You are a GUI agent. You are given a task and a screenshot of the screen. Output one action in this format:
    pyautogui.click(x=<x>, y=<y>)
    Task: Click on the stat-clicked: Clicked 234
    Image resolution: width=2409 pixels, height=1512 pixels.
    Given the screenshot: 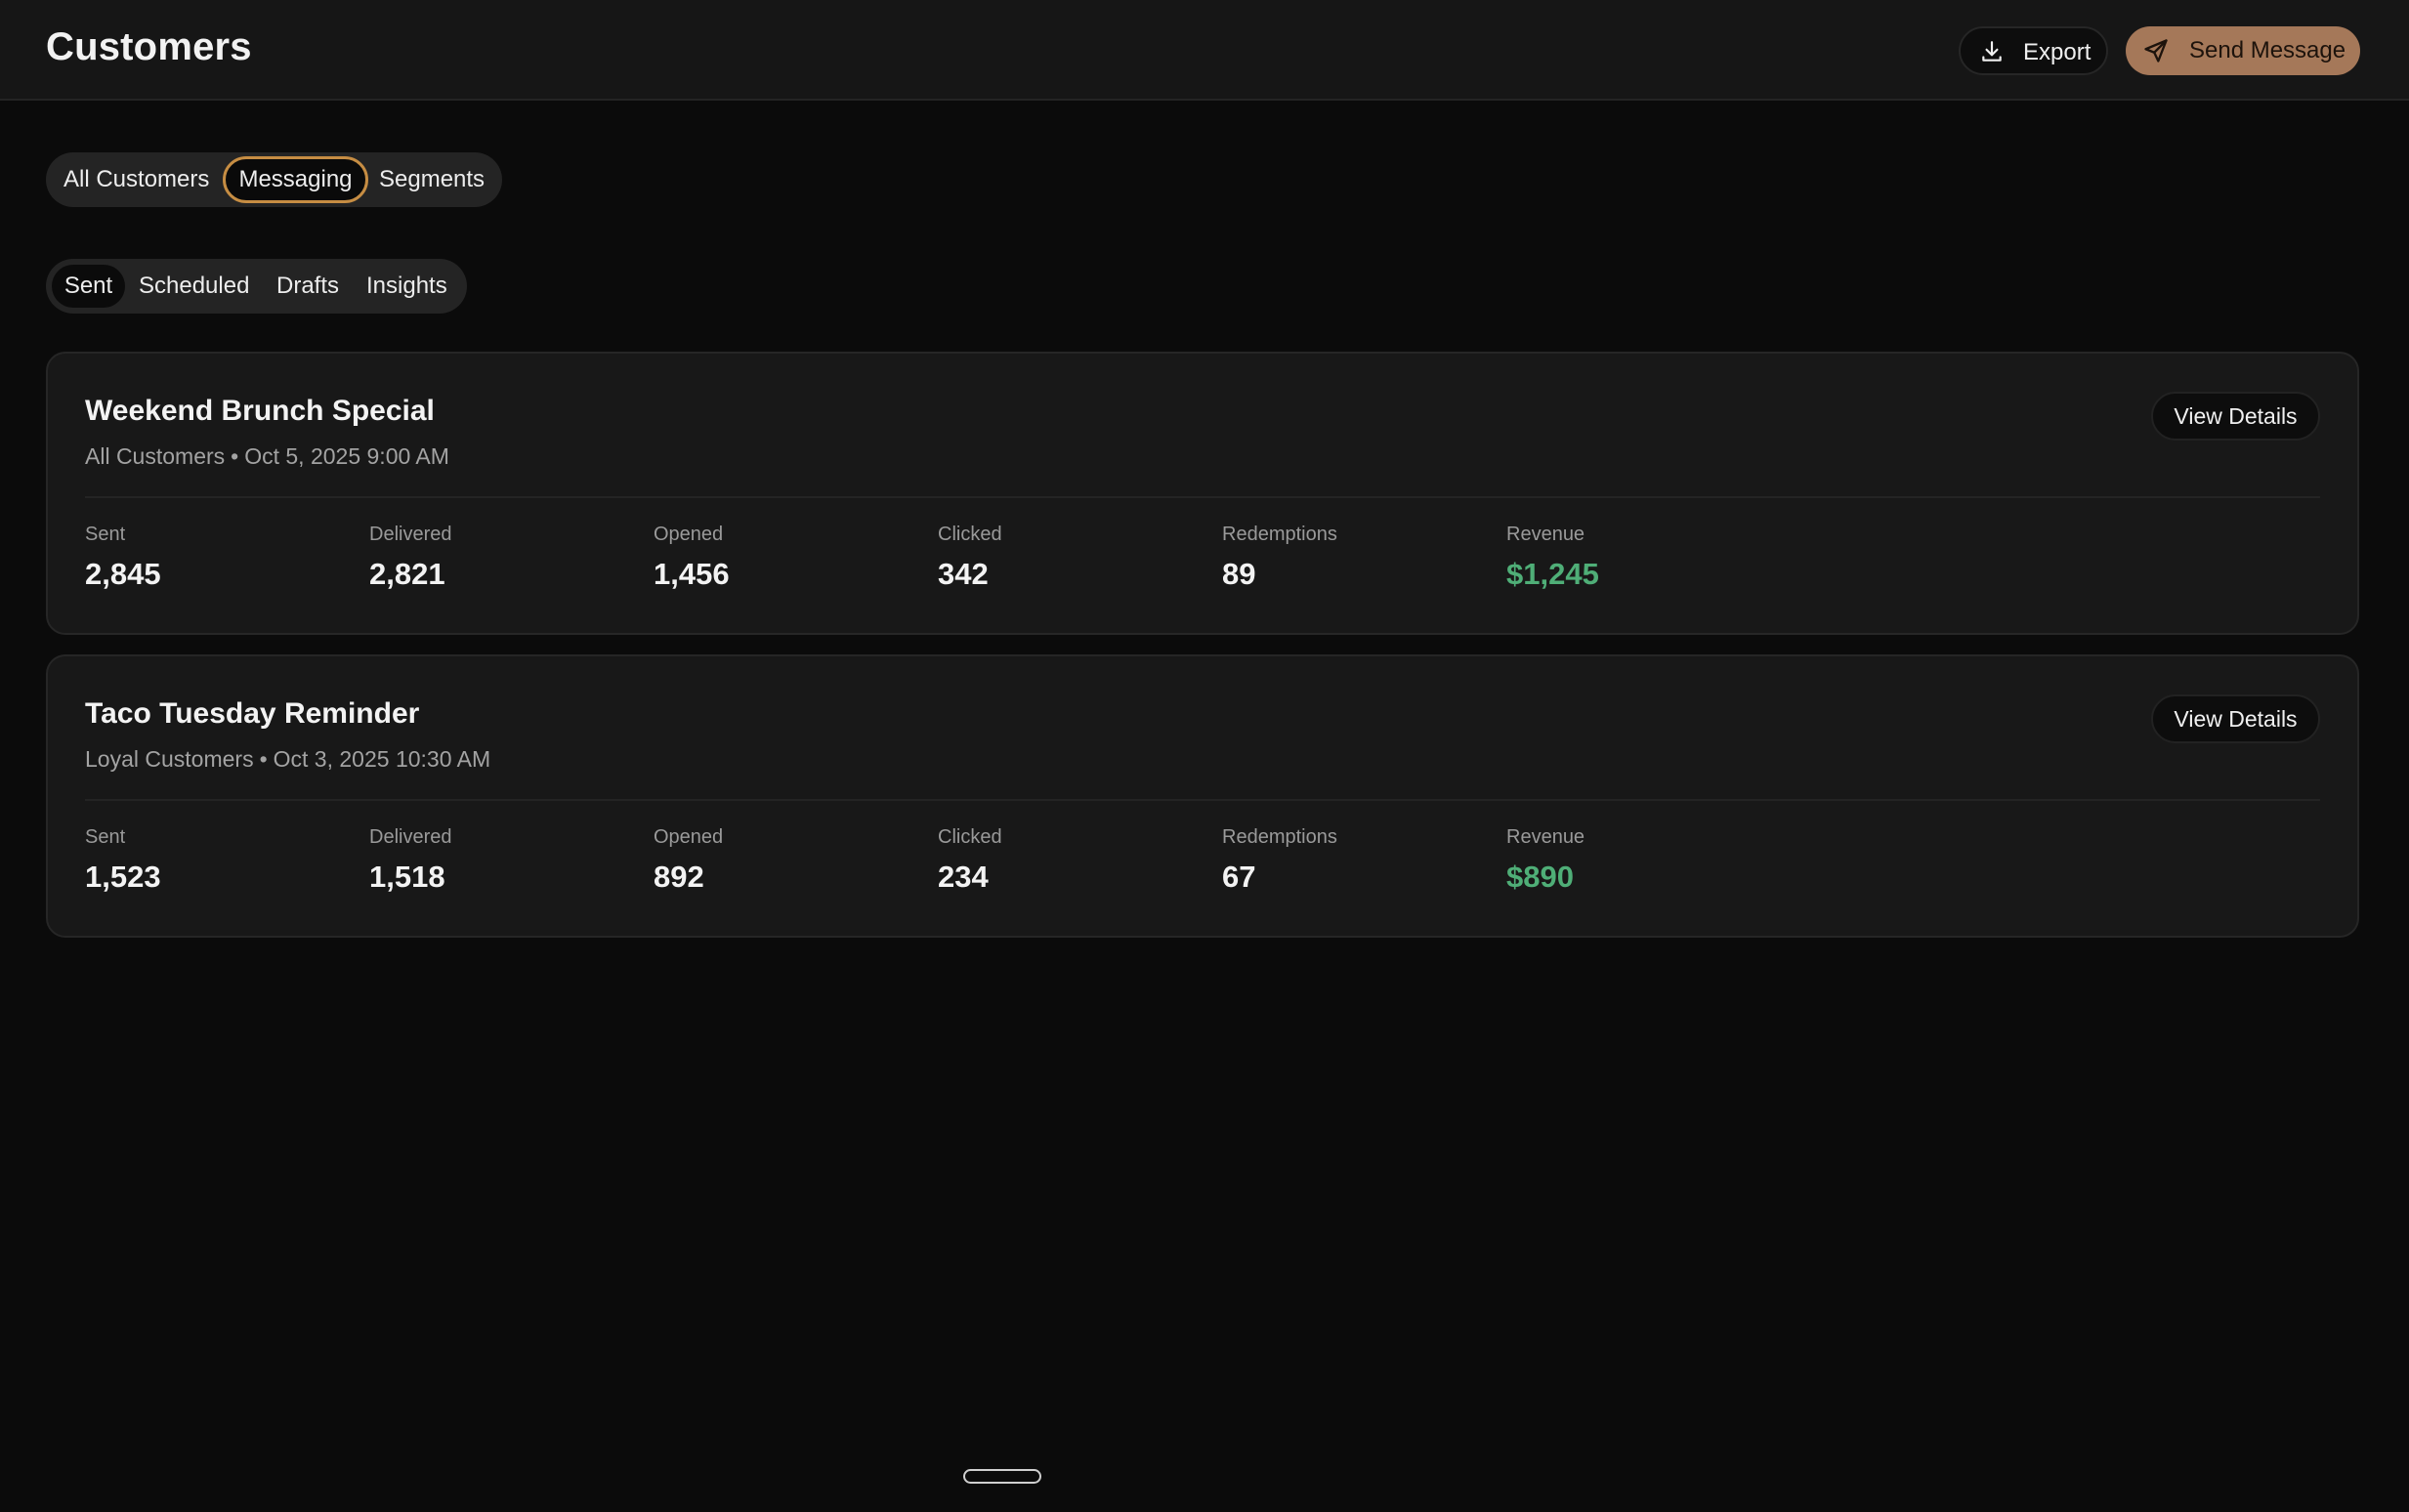 What is the action you would take?
    pyautogui.click(x=1074, y=860)
    